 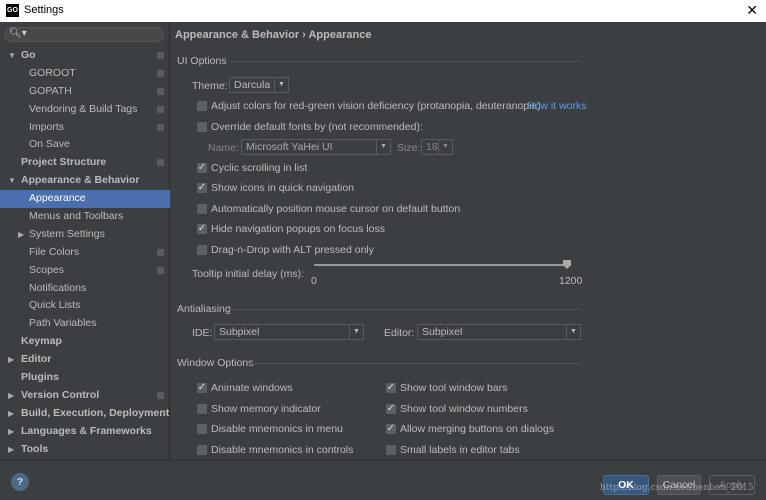 I want to click on show-icons-checkbox: ✓, so click(x=202, y=188).